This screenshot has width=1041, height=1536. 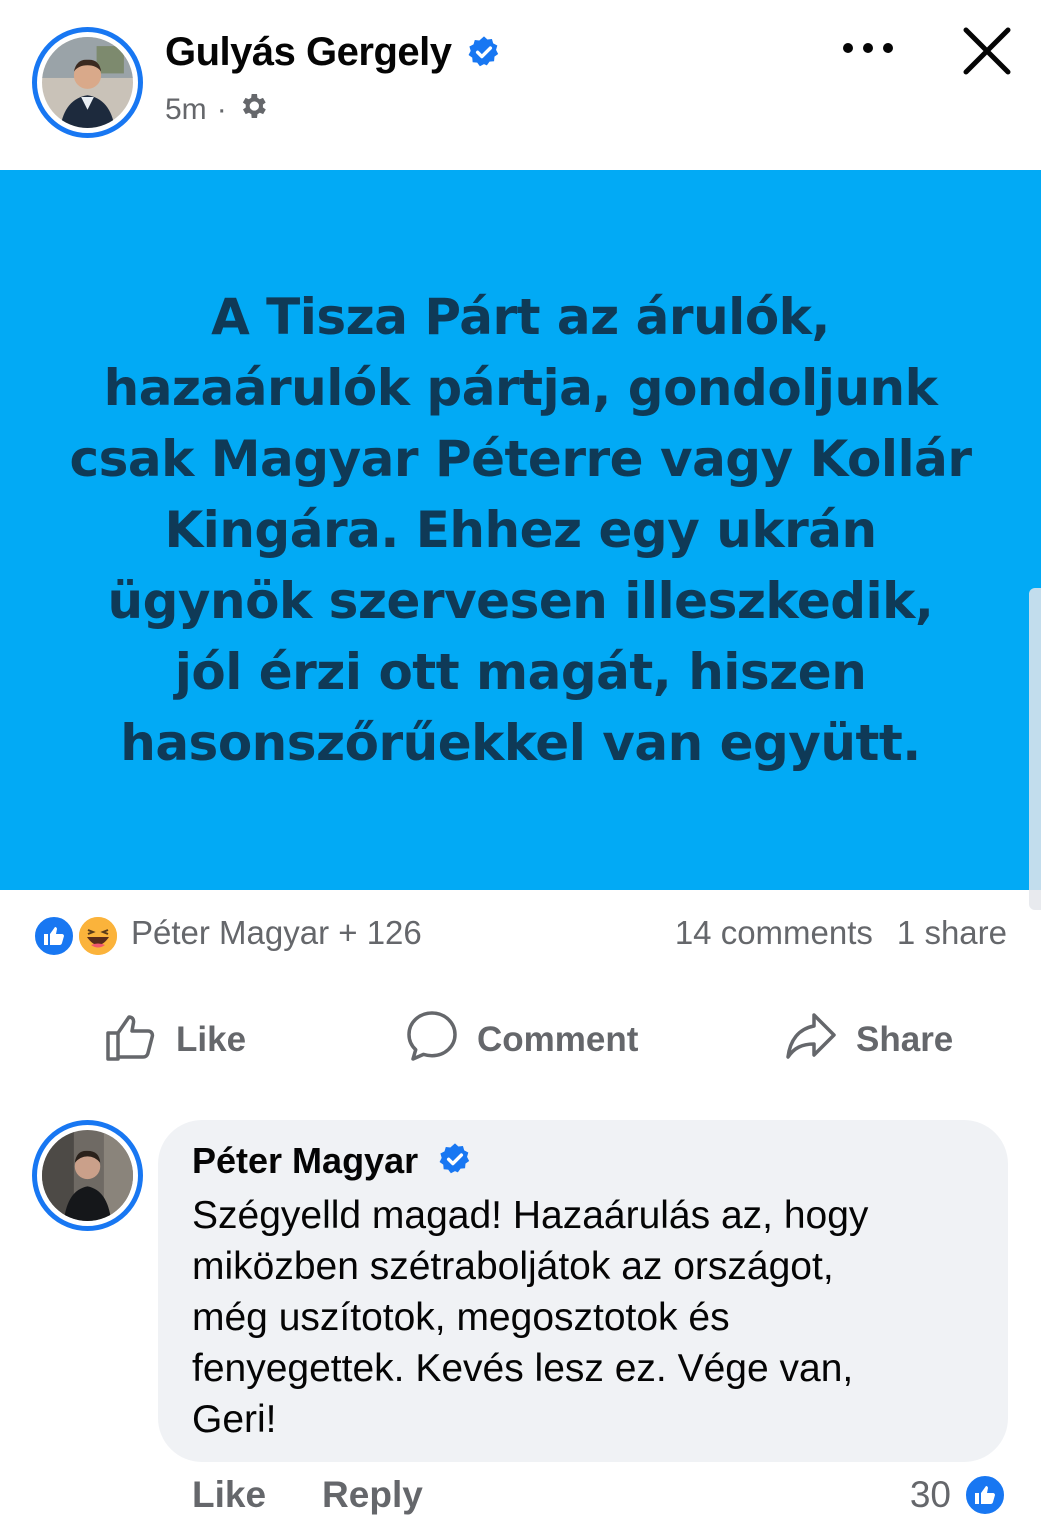 I want to click on comments-count: 14 comments, so click(x=774, y=933).